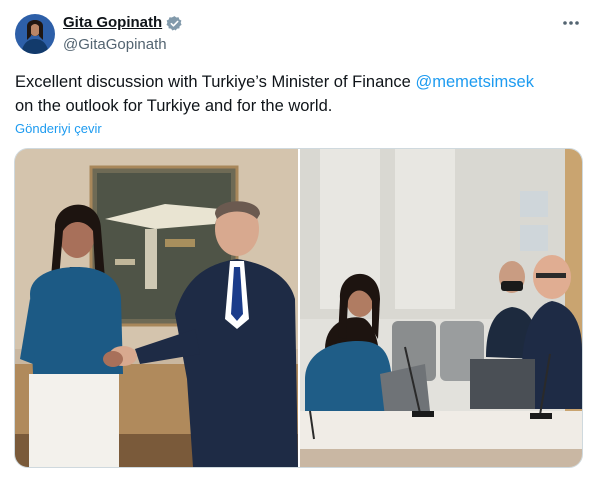 The width and height of the screenshot is (595, 479). I want to click on avatar, so click(35, 34).